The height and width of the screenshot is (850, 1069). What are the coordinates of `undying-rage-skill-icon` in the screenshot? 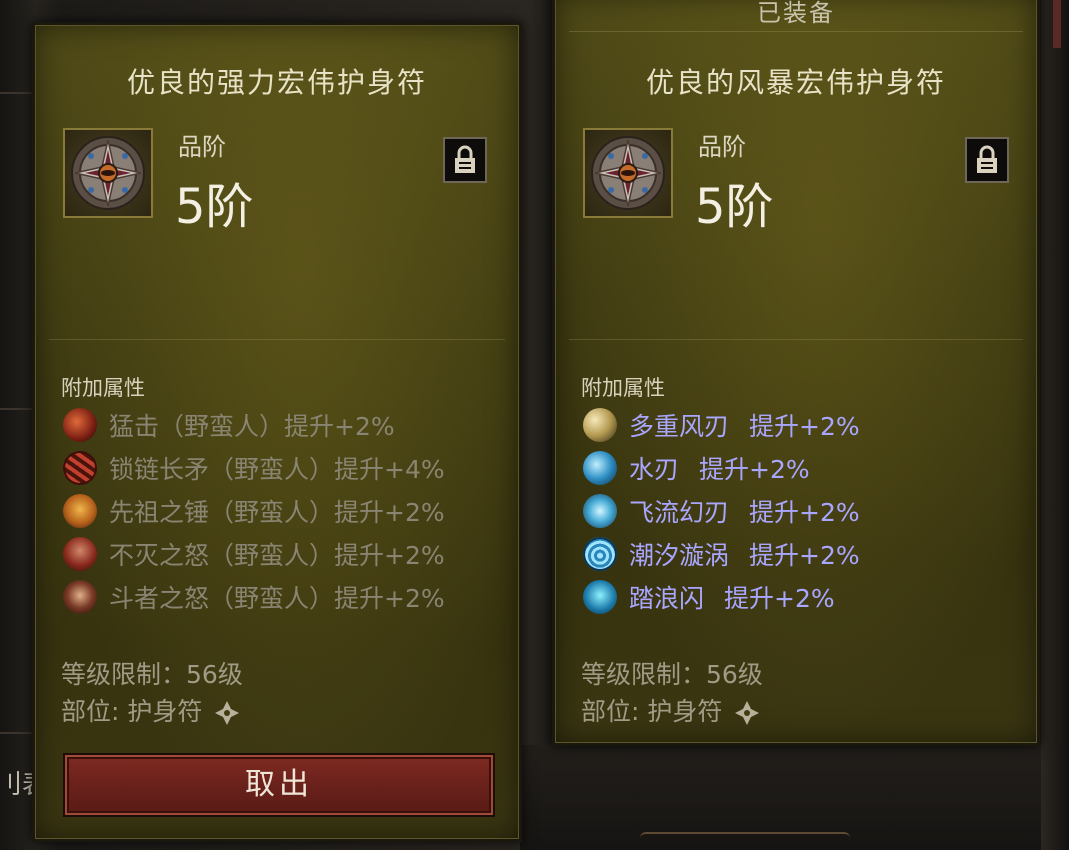 It's located at (80, 553).